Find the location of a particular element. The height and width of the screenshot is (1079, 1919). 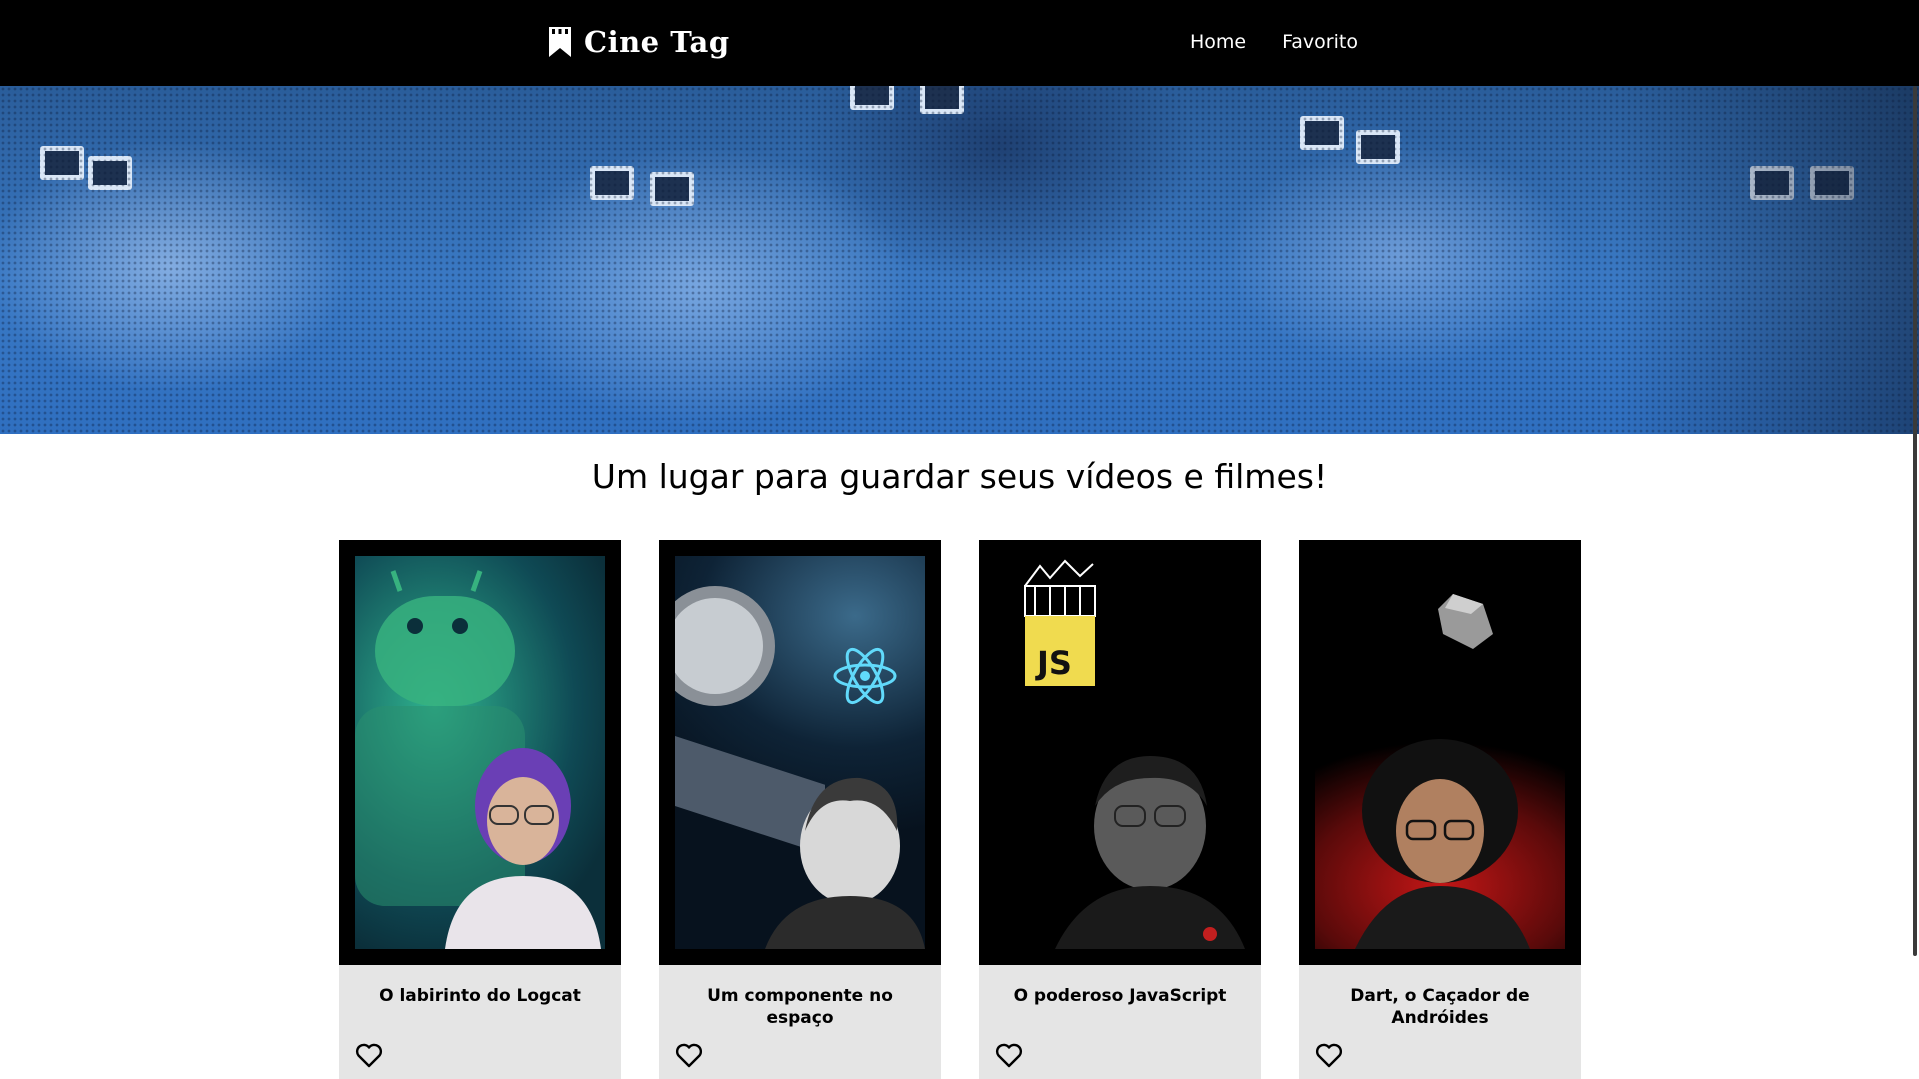

space-illustration is located at coordinates (800, 767).